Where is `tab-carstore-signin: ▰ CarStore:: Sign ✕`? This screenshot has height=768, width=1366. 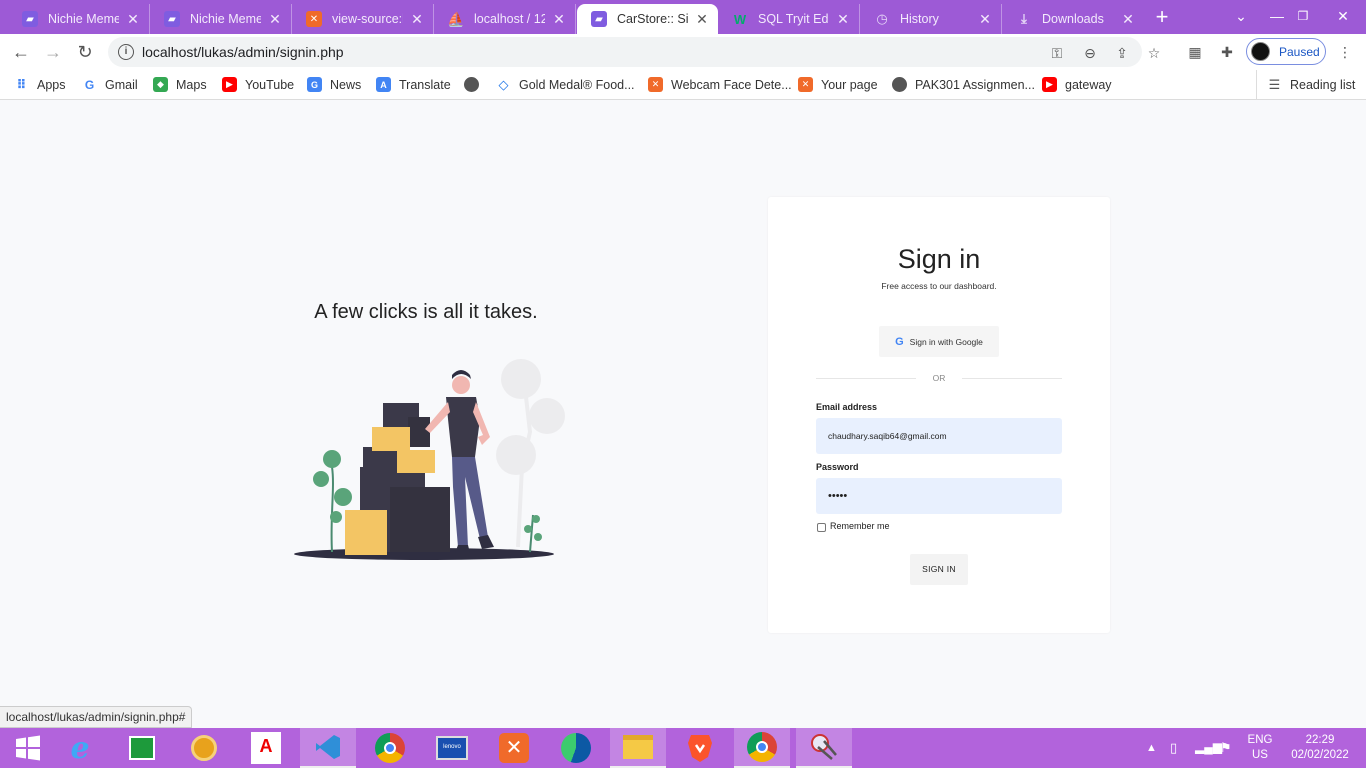 tab-carstore-signin: ▰ CarStore:: Sign ✕ is located at coordinates (647, 19).